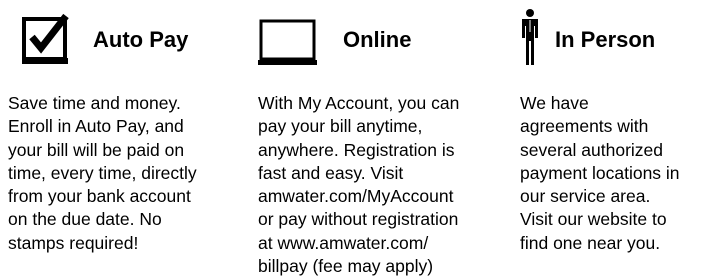 This screenshot has height=278, width=707. What do you see at coordinates (45, 38) in the screenshot?
I see `checked-box-icon` at bounding box center [45, 38].